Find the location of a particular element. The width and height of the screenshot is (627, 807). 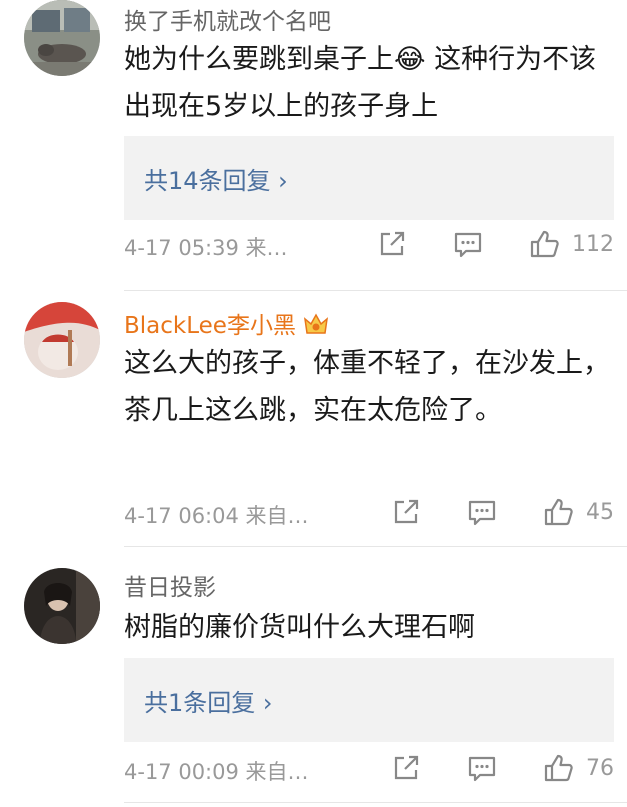

replies-label: 共1条回复 › is located at coordinates (208, 703).